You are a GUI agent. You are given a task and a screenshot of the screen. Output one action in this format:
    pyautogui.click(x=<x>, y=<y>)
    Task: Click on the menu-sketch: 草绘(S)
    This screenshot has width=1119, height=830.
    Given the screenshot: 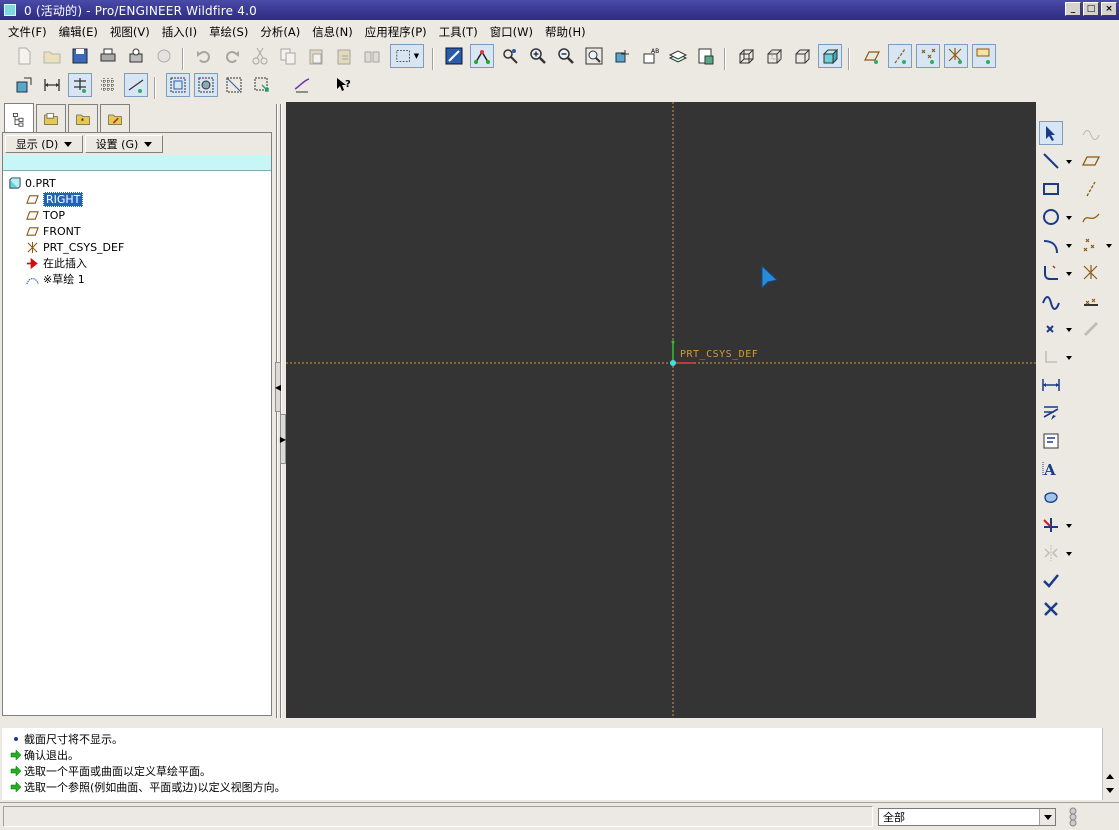 What is the action you would take?
    pyautogui.click(x=228, y=32)
    